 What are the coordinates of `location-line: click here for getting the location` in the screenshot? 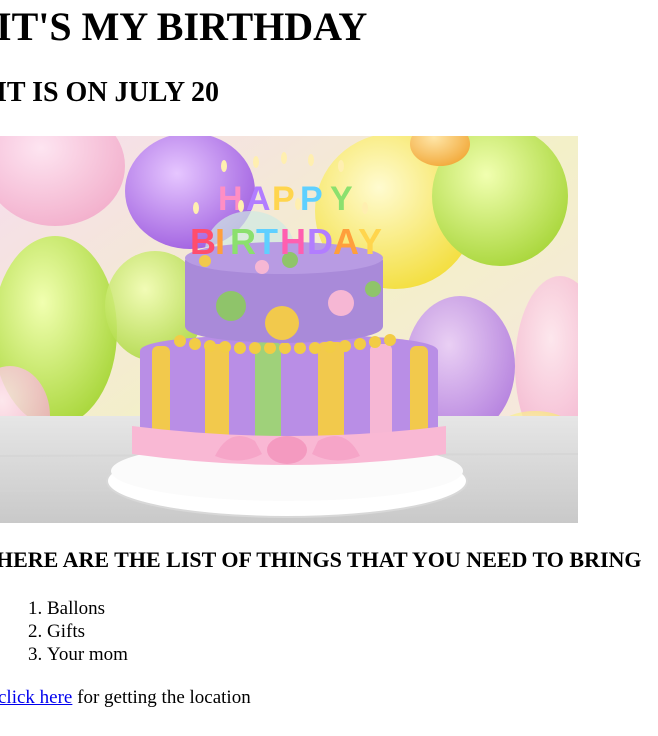 It's located at (125, 697).